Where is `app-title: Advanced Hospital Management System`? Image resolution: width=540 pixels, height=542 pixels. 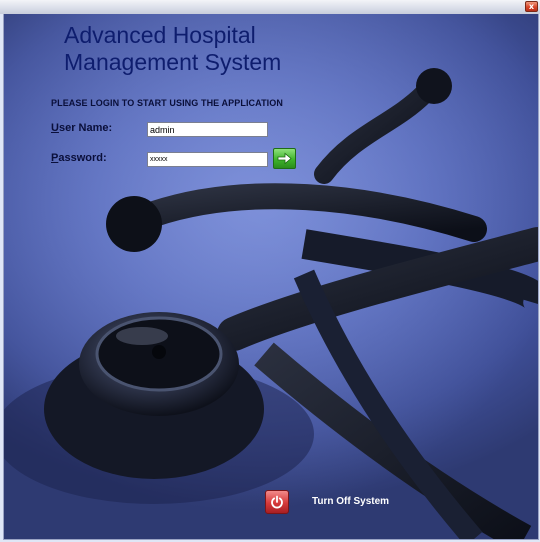
app-title: Advanced Hospital Management System is located at coordinates (224, 49).